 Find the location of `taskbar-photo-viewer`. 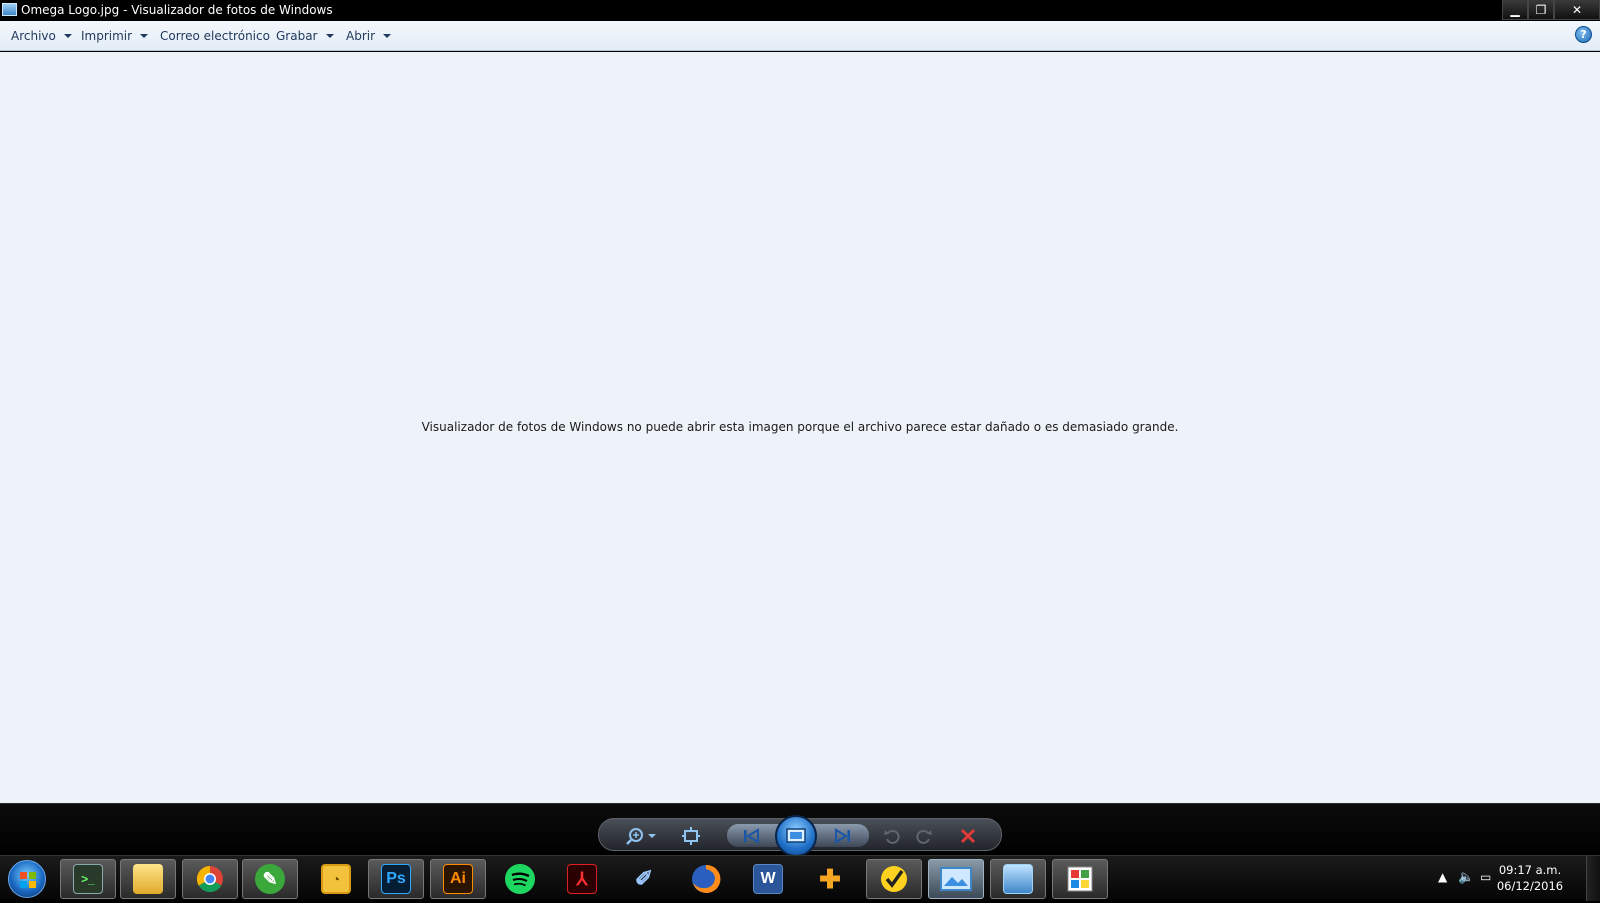

taskbar-photo-viewer is located at coordinates (956, 879).